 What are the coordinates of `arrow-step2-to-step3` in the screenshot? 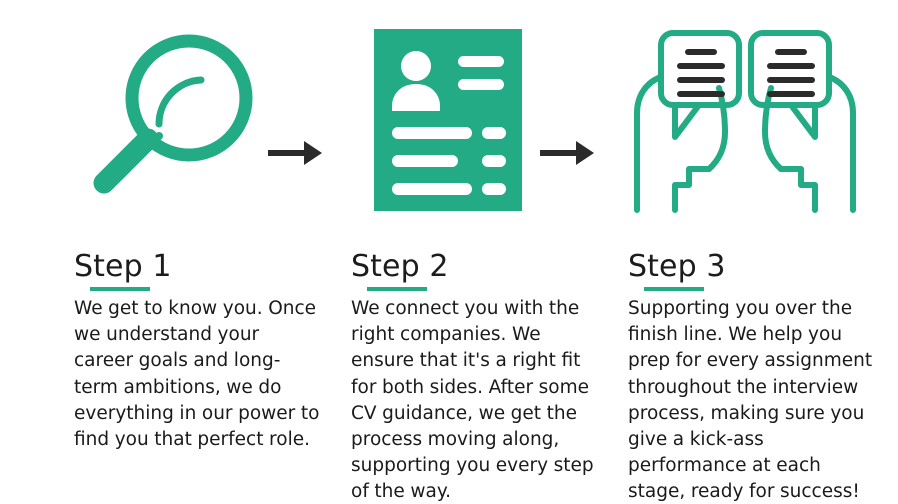 It's located at (568, 153).